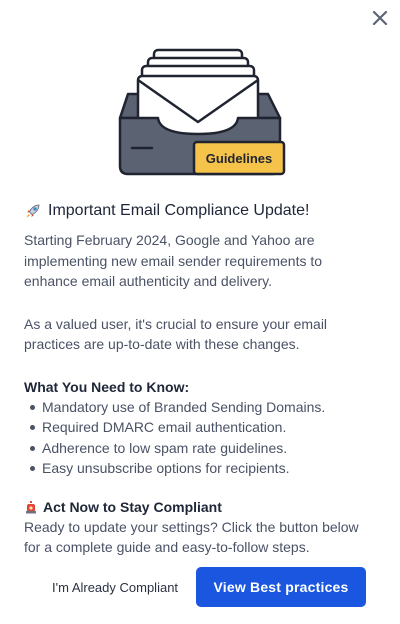 The image size is (400, 624). I want to click on close-icon, so click(380, 18).